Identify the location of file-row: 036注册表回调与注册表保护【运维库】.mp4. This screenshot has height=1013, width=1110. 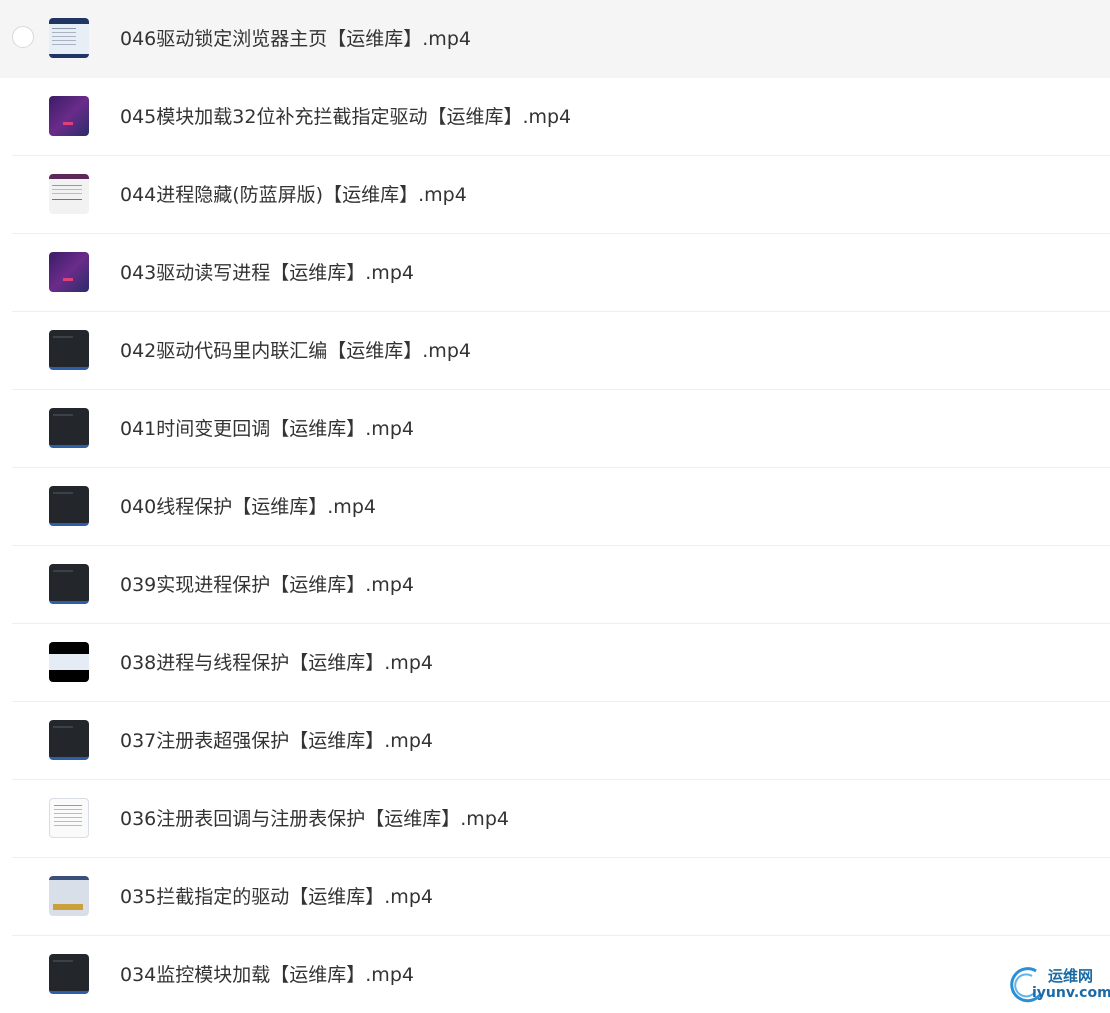
(561, 819).